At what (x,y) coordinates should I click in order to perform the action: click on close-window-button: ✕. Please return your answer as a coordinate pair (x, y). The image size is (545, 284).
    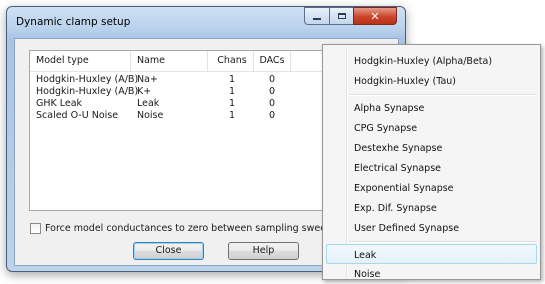
    Looking at the image, I should click on (375, 16).